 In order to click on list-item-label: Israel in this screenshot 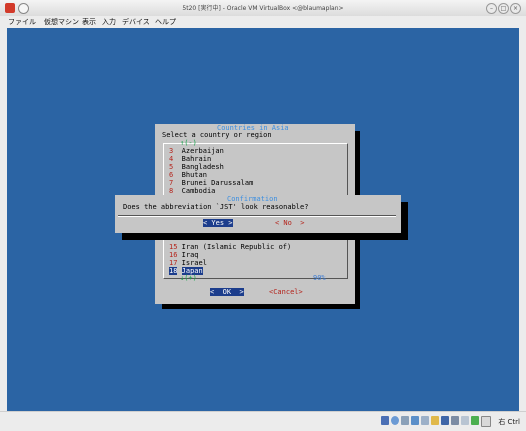, I will do `click(194, 263)`.